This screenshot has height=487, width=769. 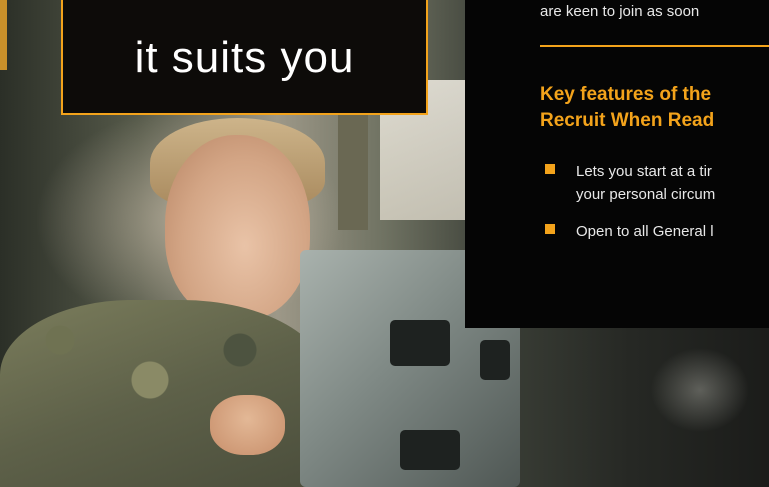 I want to click on cabin-frame, so click(x=353, y=170).